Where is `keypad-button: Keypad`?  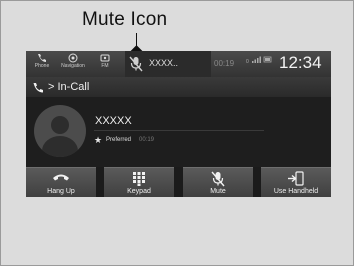
keypad-button: Keypad is located at coordinates (139, 182).